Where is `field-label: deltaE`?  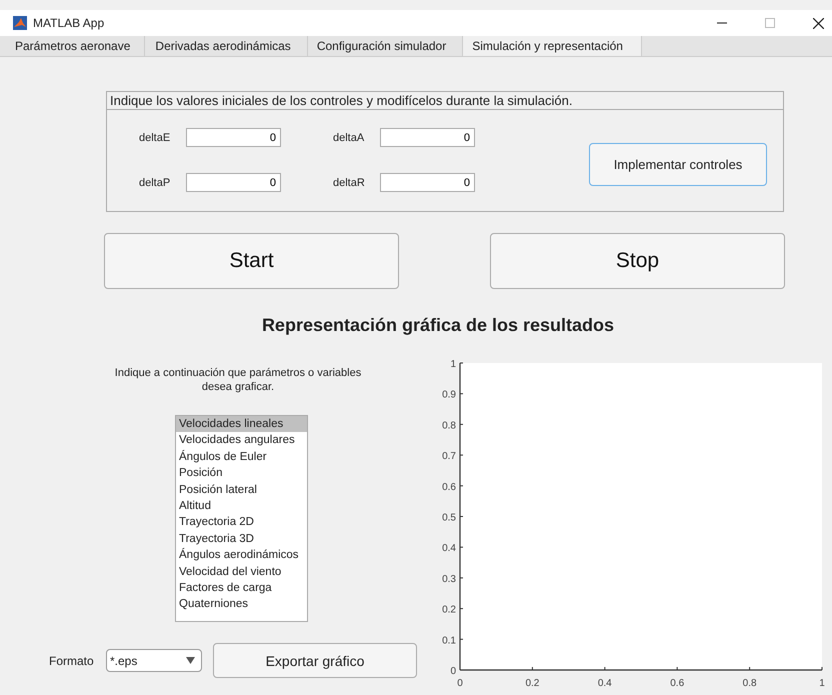
field-label: deltaE is located at coordinates (155, 138).